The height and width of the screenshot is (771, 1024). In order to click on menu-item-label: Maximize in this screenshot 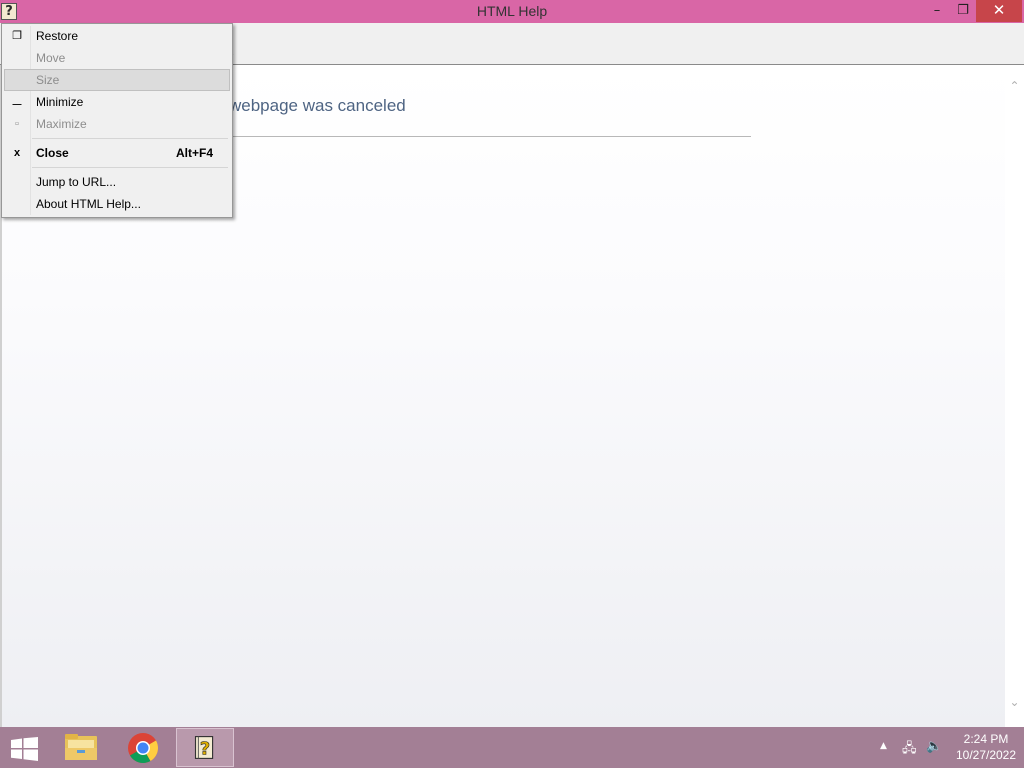, I will do `click(61, 124)`.